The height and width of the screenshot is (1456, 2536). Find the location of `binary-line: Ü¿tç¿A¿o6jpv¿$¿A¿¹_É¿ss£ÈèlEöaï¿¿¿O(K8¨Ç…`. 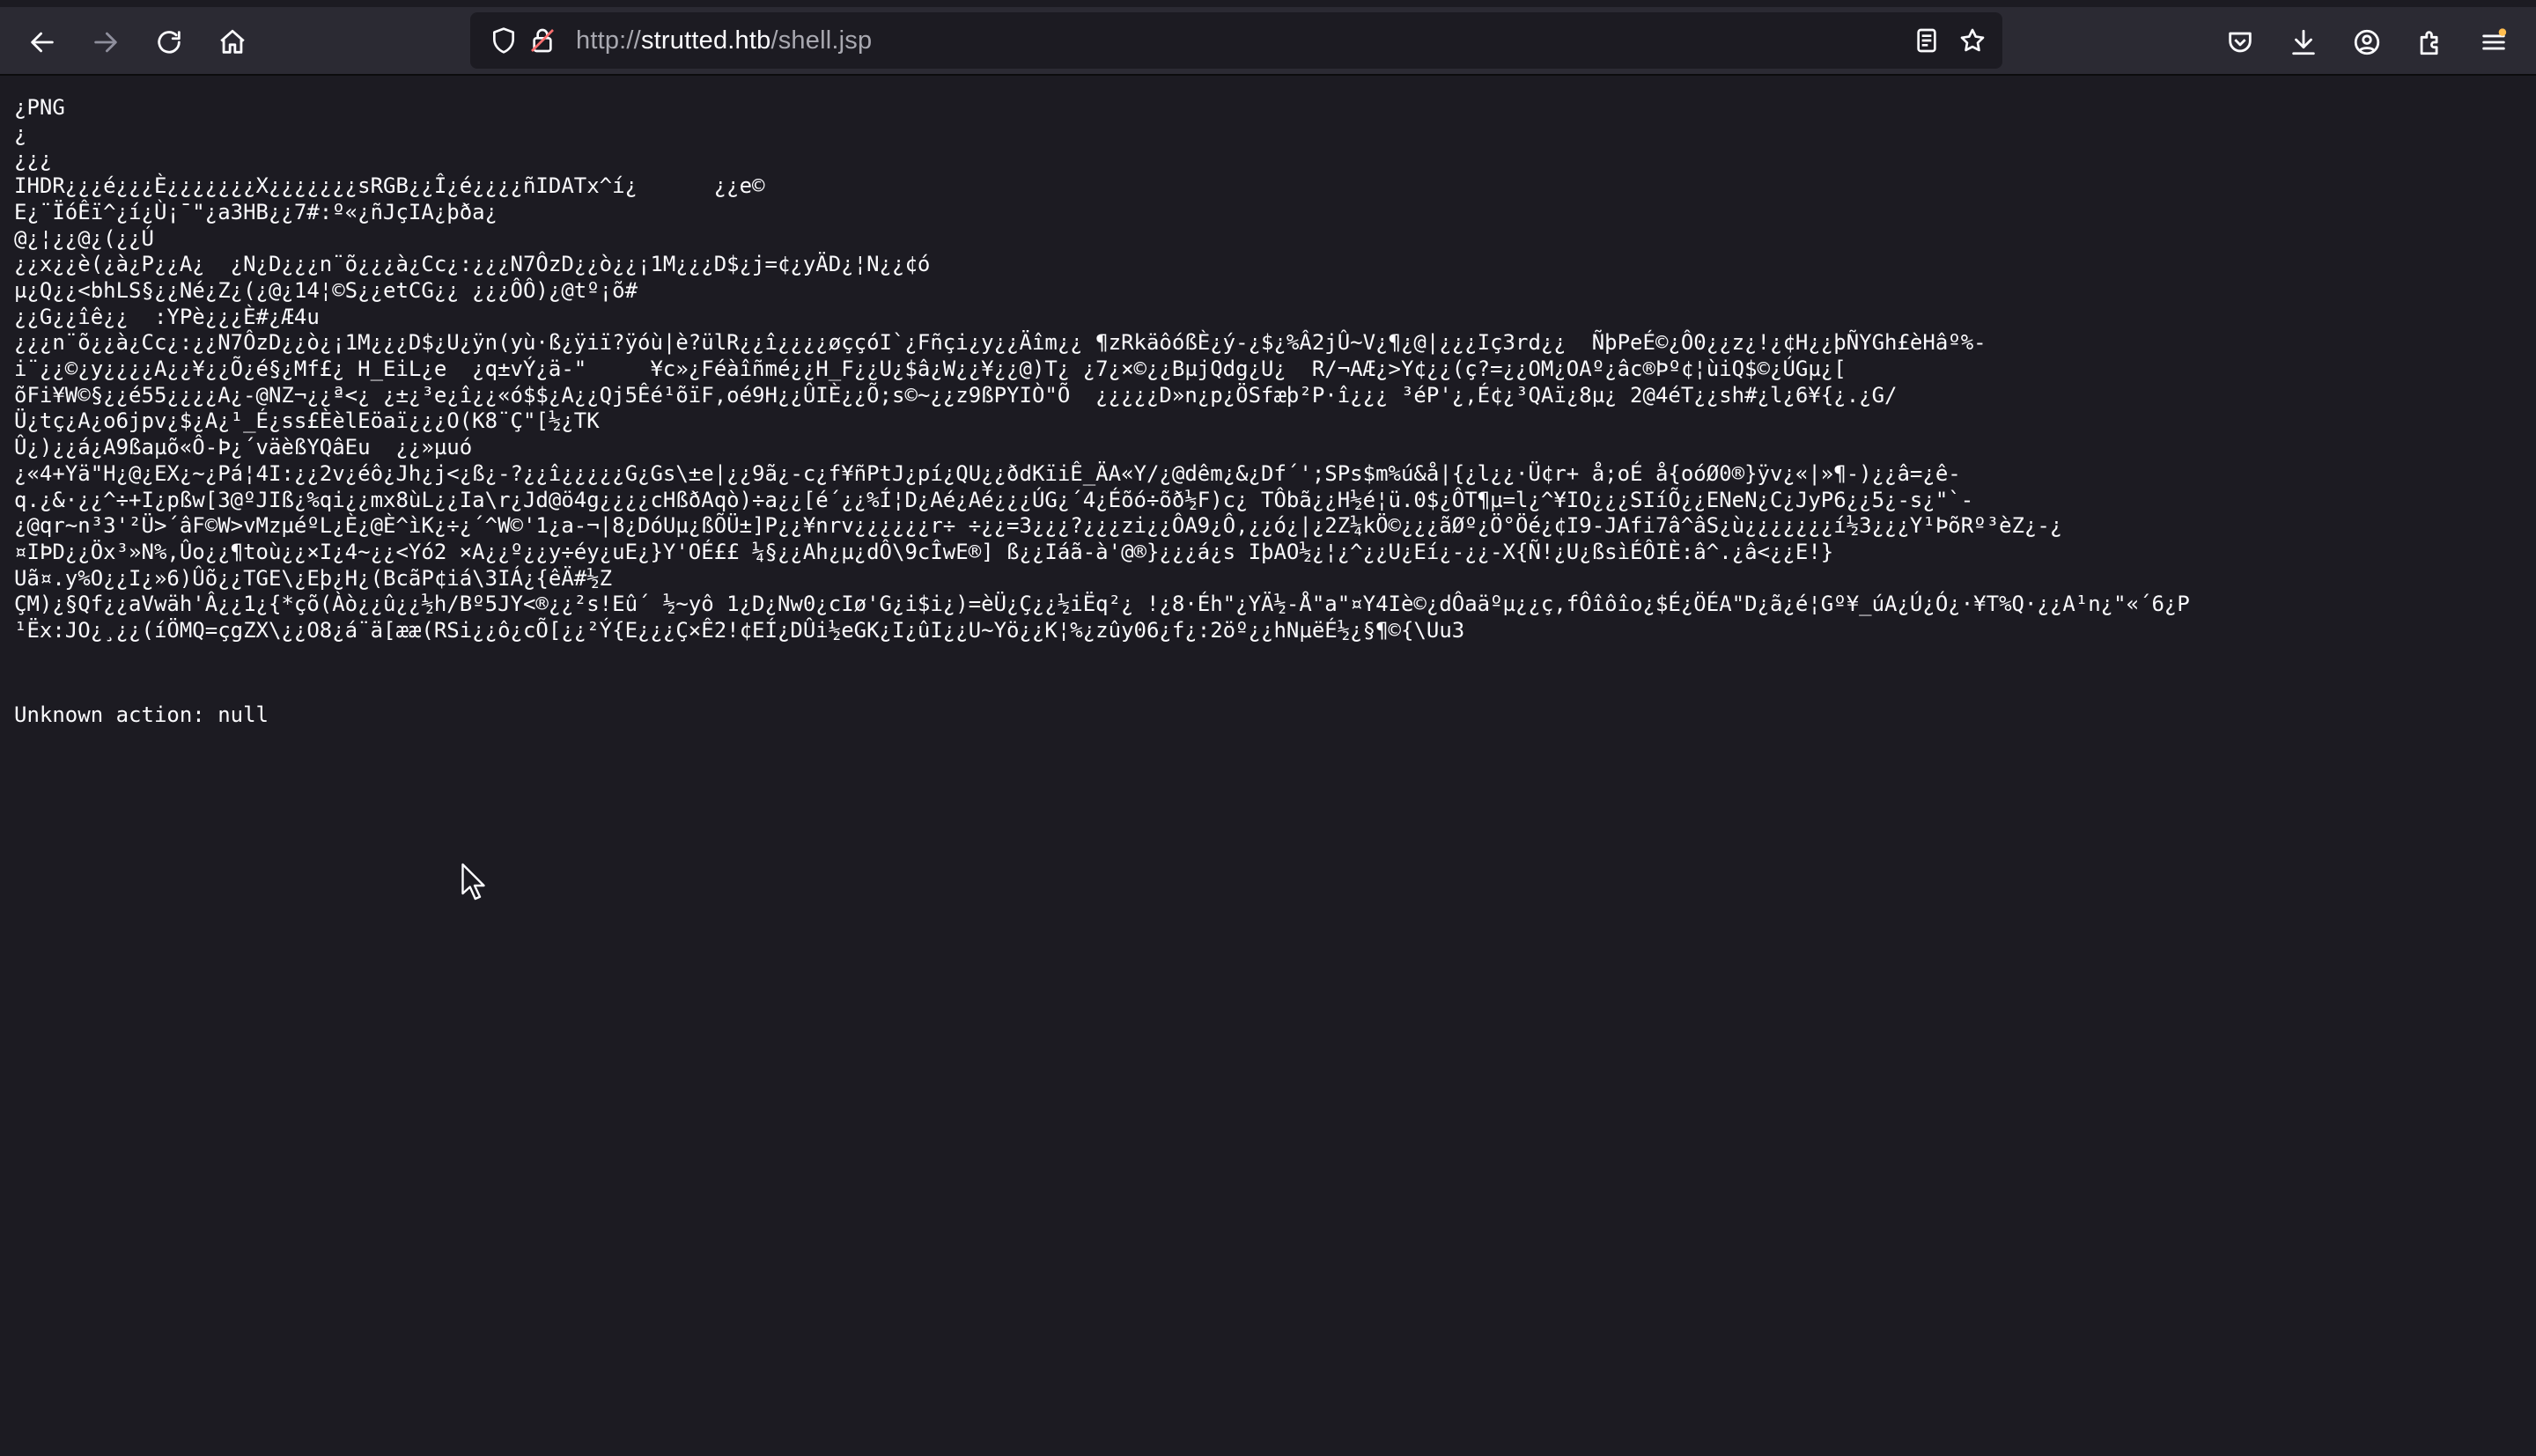

binary-line: Ü¿tç¿A¿o6jpv¿$¿A¿¹_É¿ss£ÈèlEöaï¿¿¿O(K8¨Ç… is located at coordinates (307, 421).